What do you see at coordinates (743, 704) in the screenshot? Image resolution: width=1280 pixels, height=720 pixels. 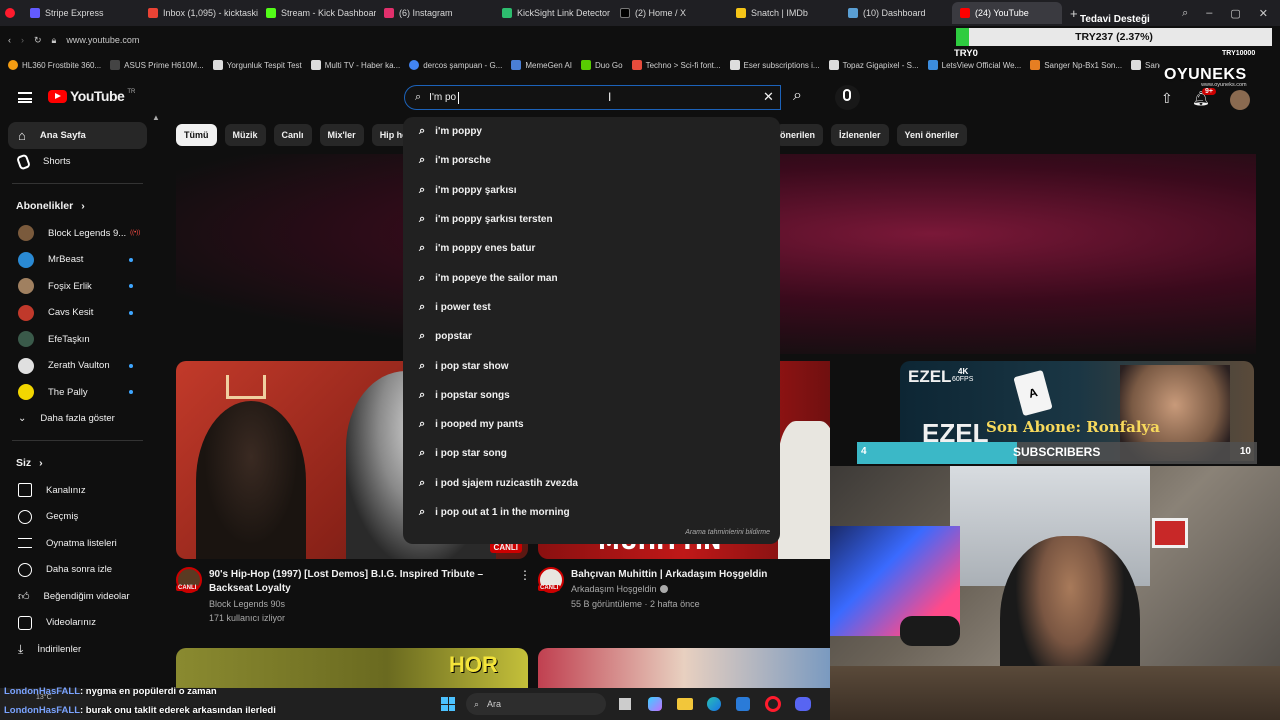 I see `store-icon` at bounding box center [743, 704].